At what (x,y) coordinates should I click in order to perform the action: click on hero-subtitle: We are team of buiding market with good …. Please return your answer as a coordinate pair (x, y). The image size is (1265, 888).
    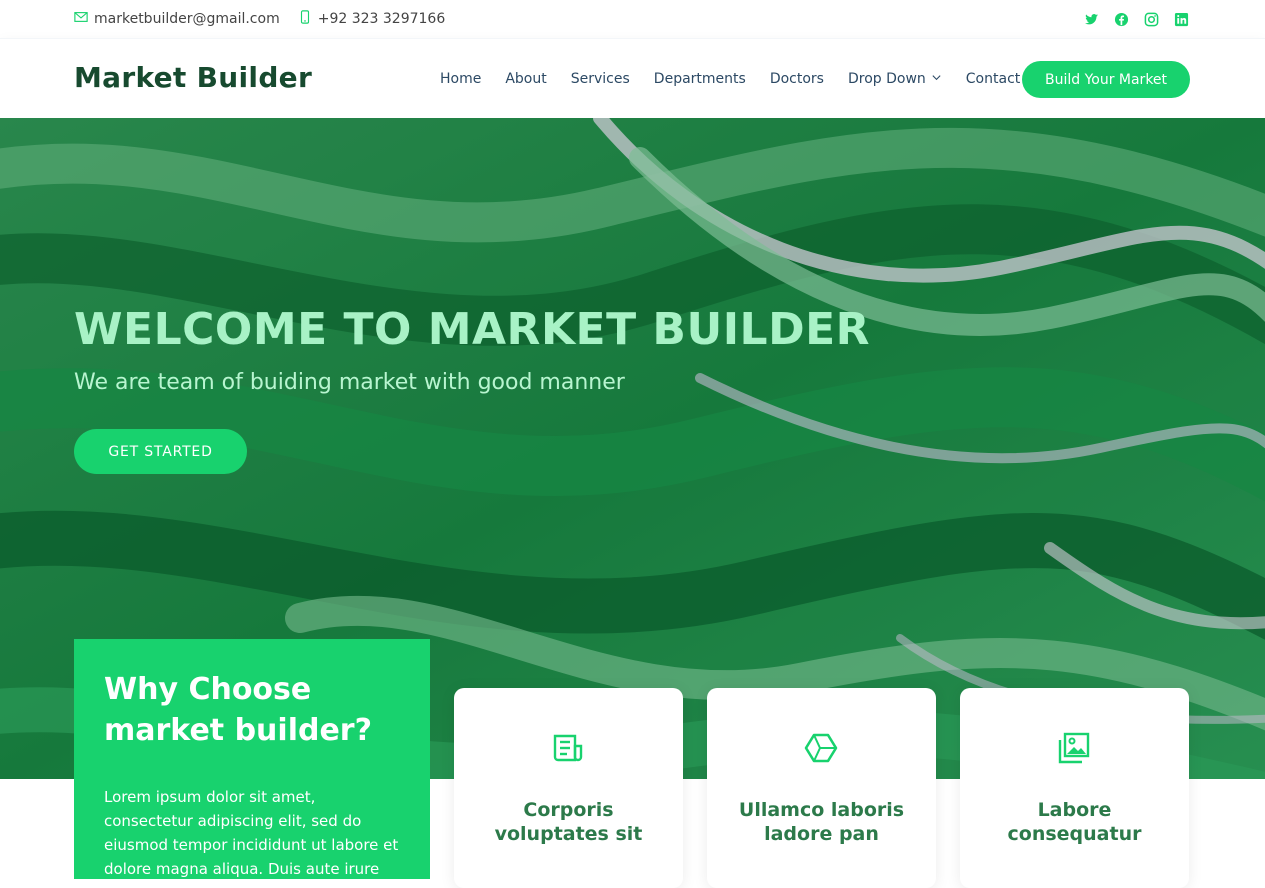
    Looking at the image, I should click on (349, 382).